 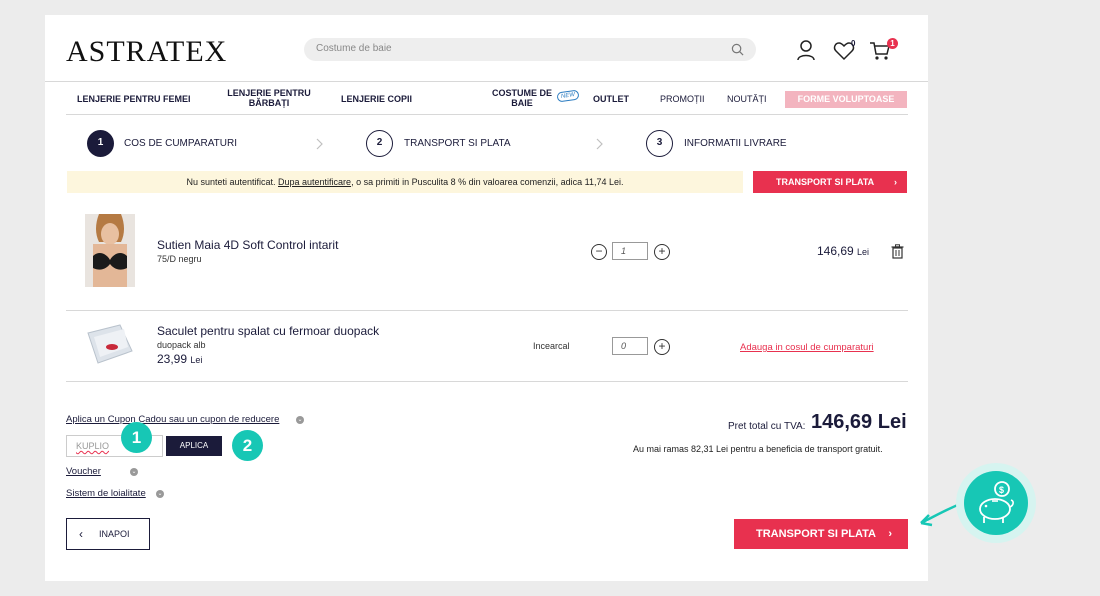 I want to click on step-3-circle: 3, so click(x=659, y=143).